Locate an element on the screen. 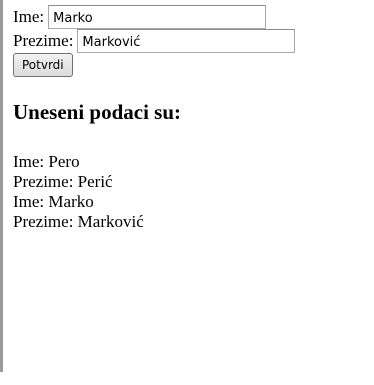 Image resolution: width=374 pixels, height=385 pixels. prezime-label: Prezime: is located at coordinates (43, 40).